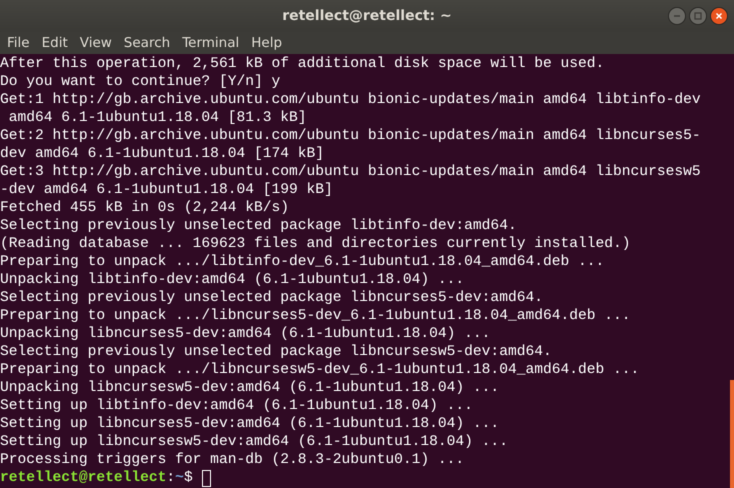 The image size is (734, 488). I want to click on scrollbar-thumb, so click(732, 434).